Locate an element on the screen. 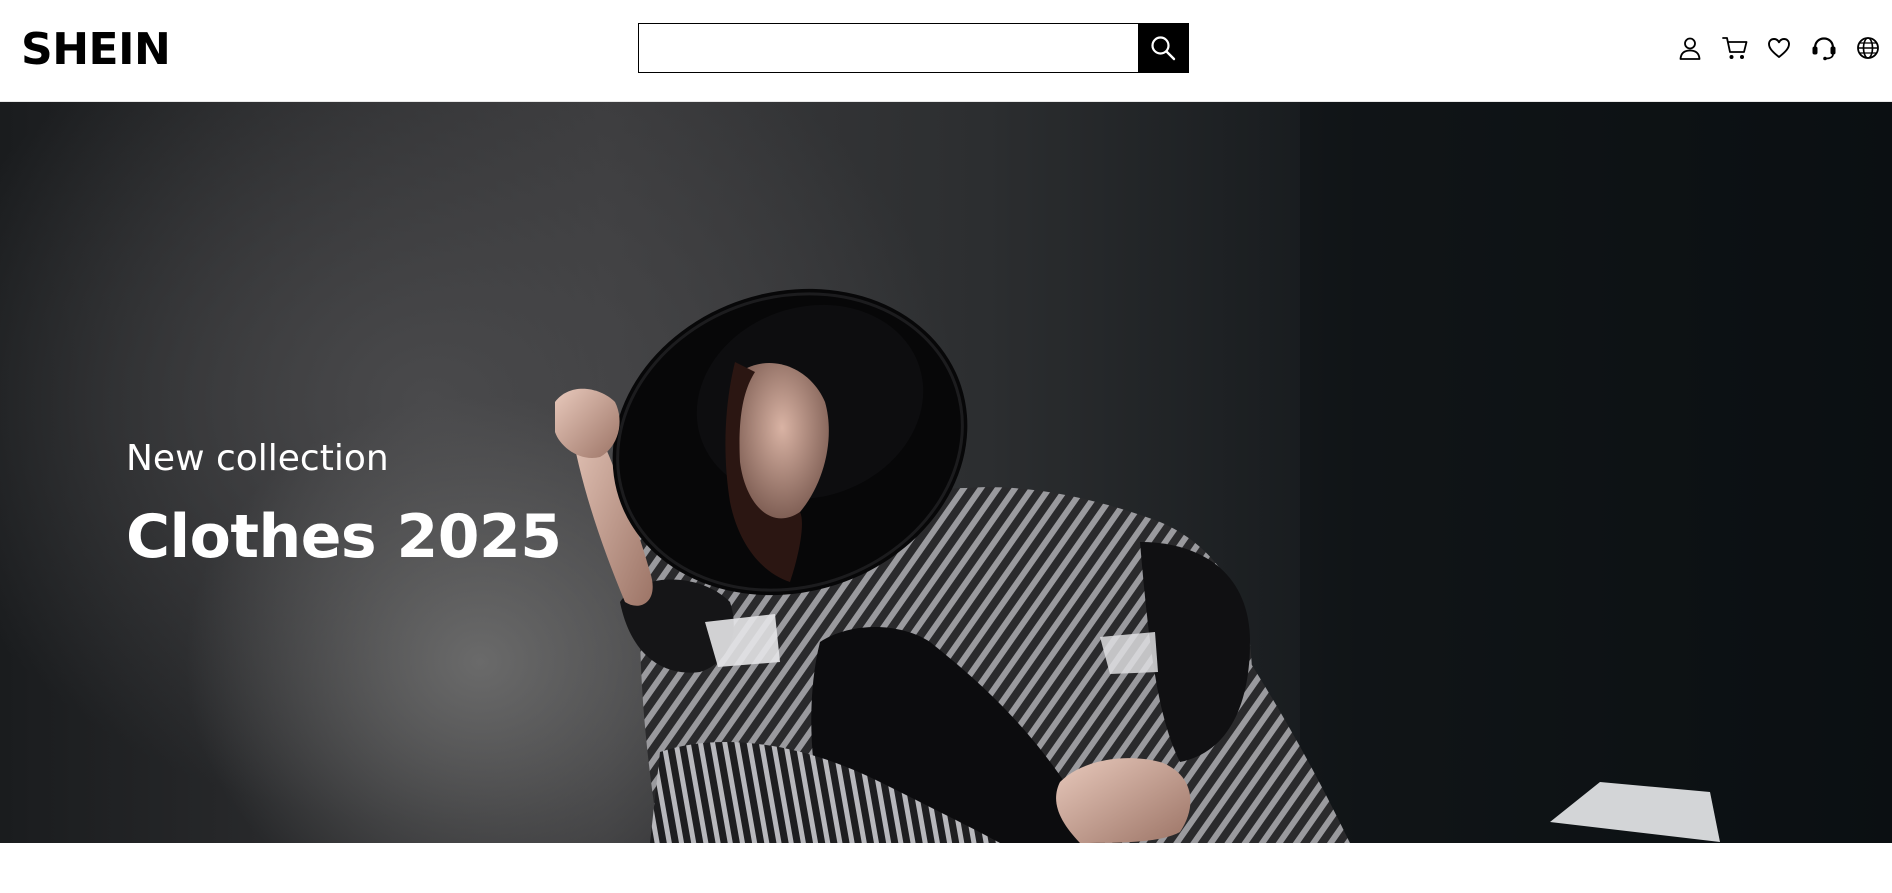 This screenshot has width=1892, height=893. account-button is located at coordinates (1690, 48).